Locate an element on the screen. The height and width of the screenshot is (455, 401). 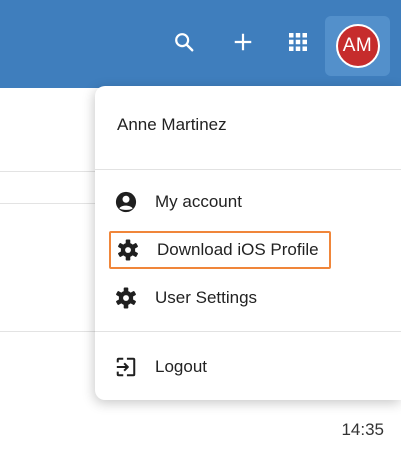
search-icon is located at coordinates (184, 42).